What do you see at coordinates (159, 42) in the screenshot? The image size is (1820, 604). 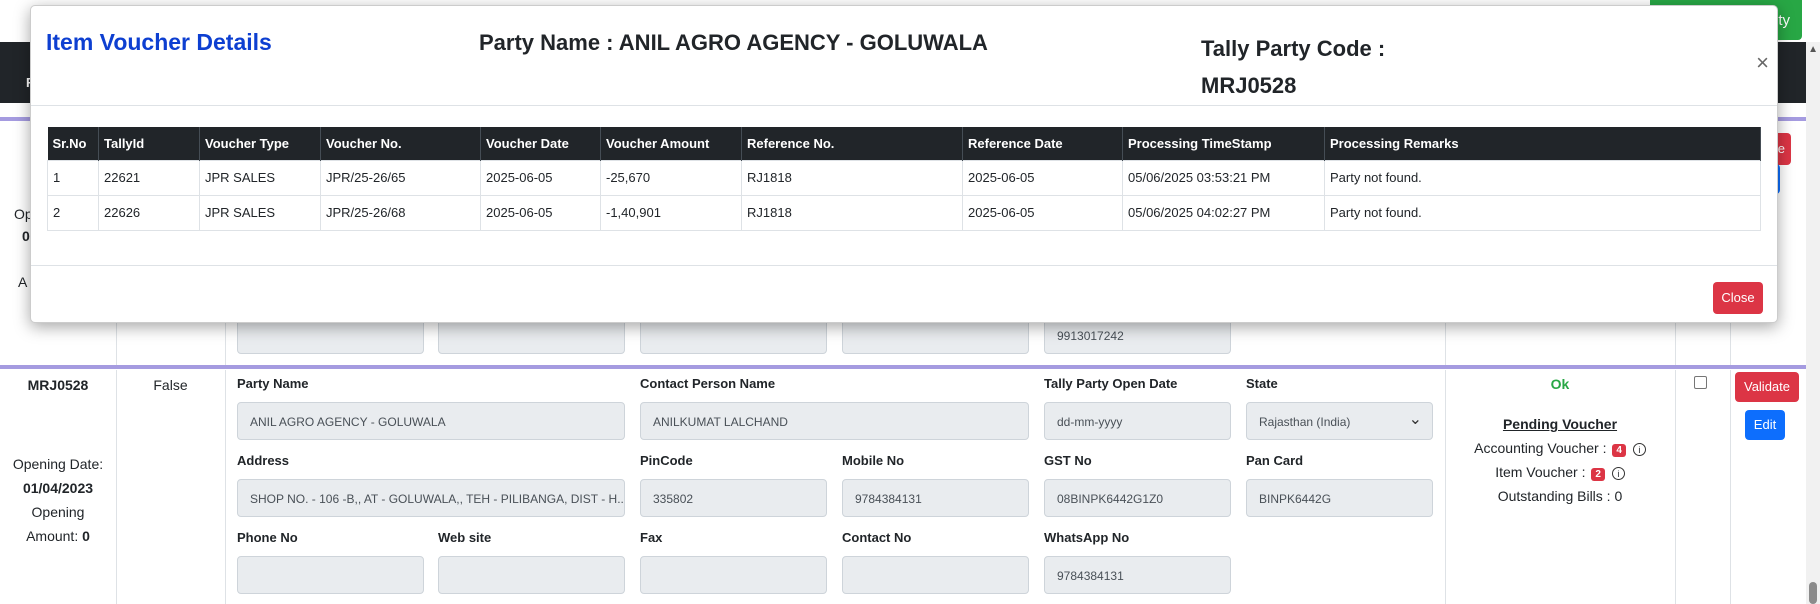 I see `modal-title: Item Voucher Details` at bounding box center [159, 42].